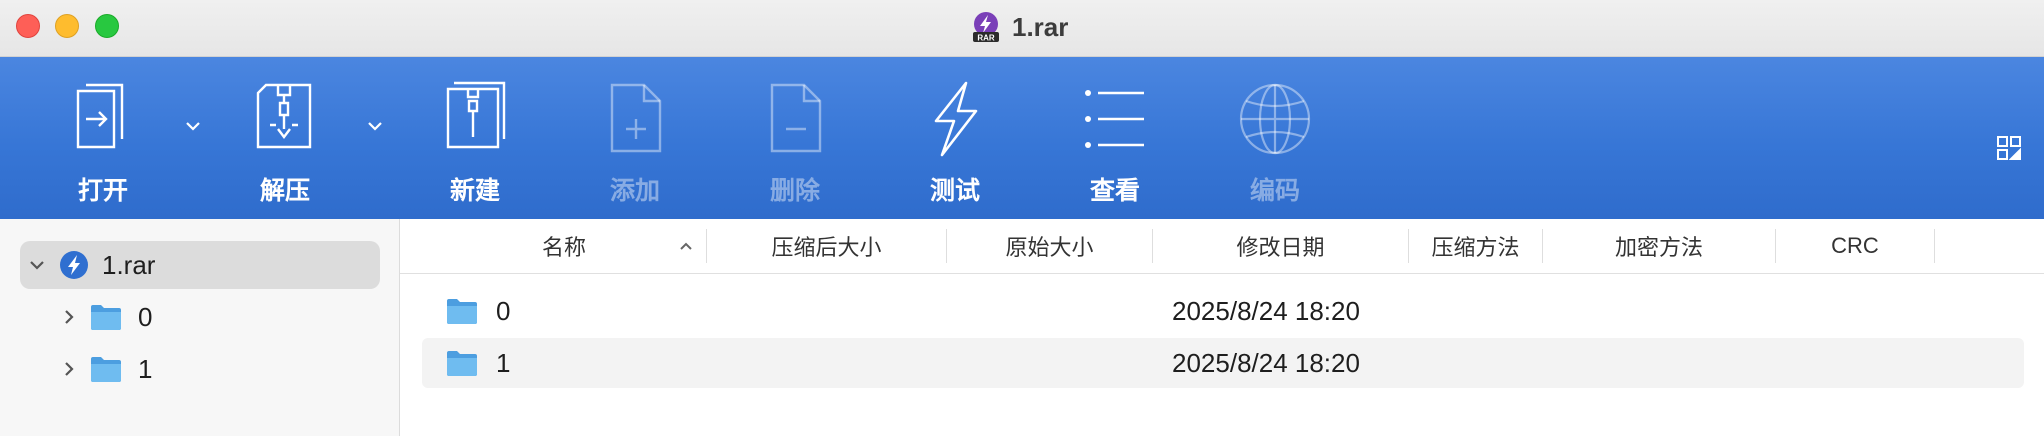 This screenshot has width=2044, height=436. Describe the element at coordinates (100, 116) in the screenshot. I see `open-file-icon` at that location.